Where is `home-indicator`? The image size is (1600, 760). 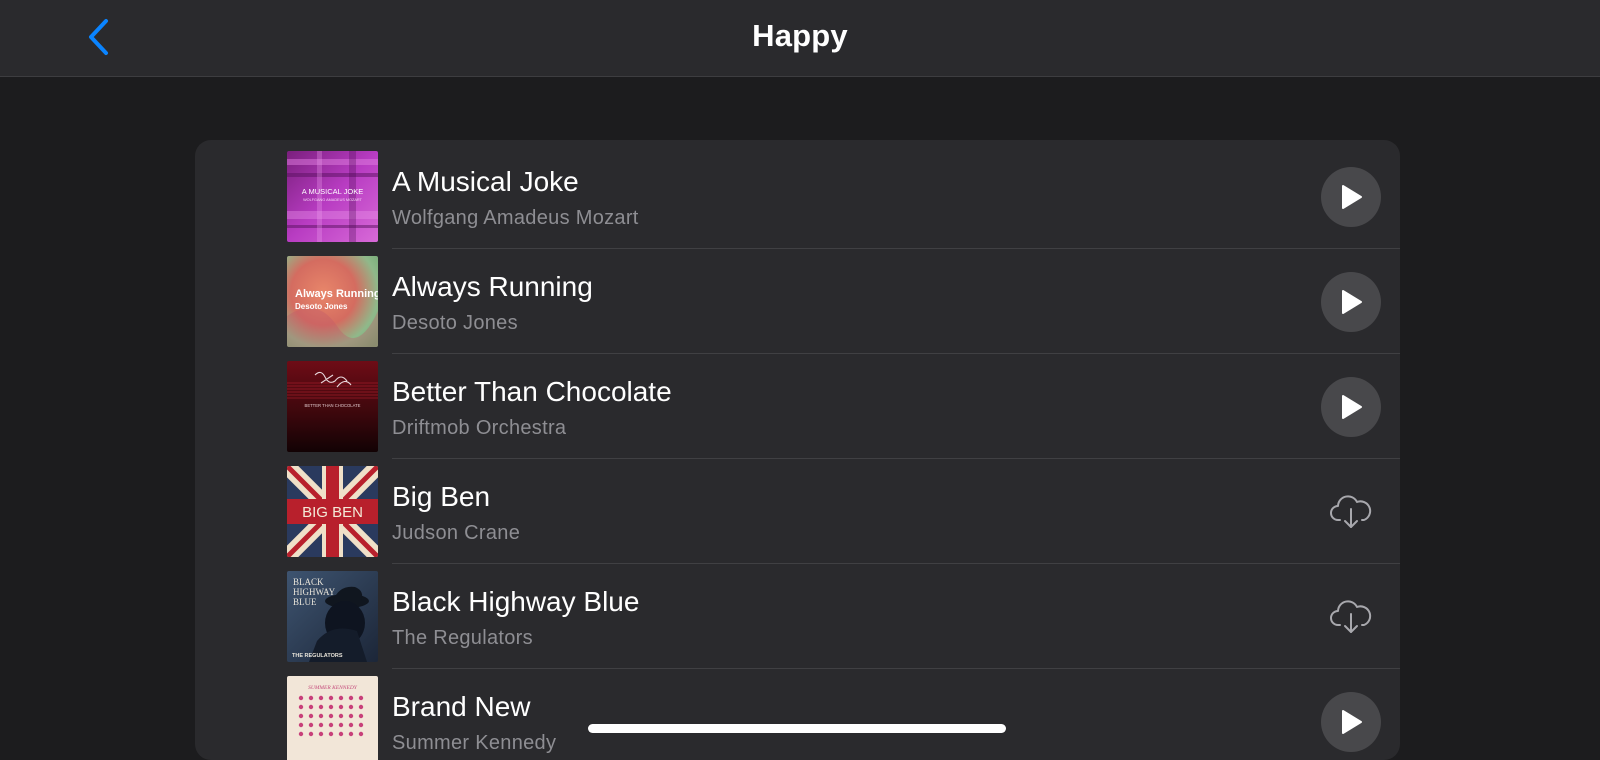 home-indicator is located at coordinates (797, 728).